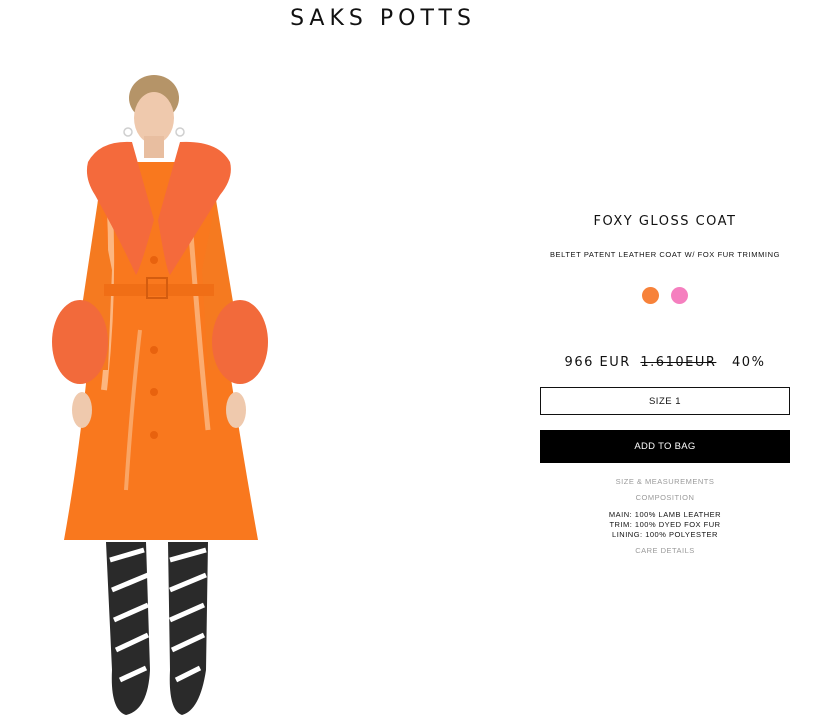 This screenshot has width=823, height=725. I want to click on size-select: SIZE 1, so click(665, 401).